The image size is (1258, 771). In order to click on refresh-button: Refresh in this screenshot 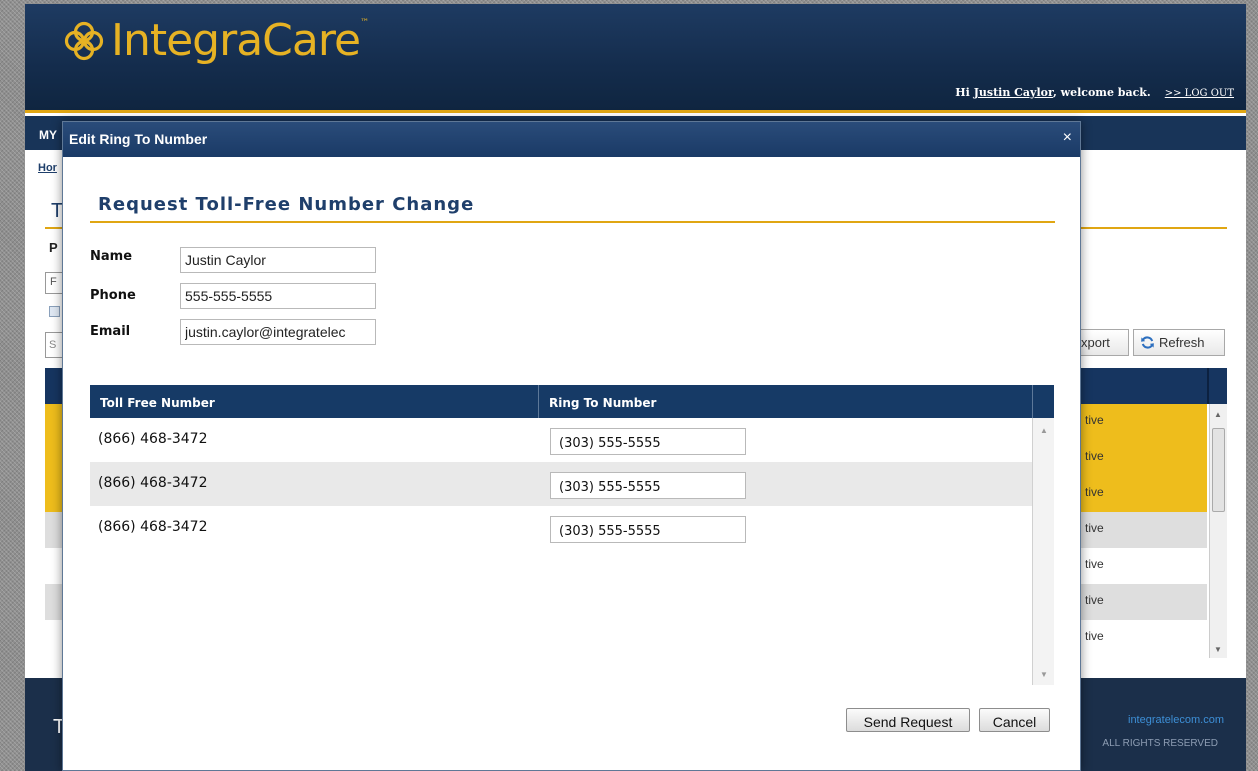, I will do `click(1179, 342)`.